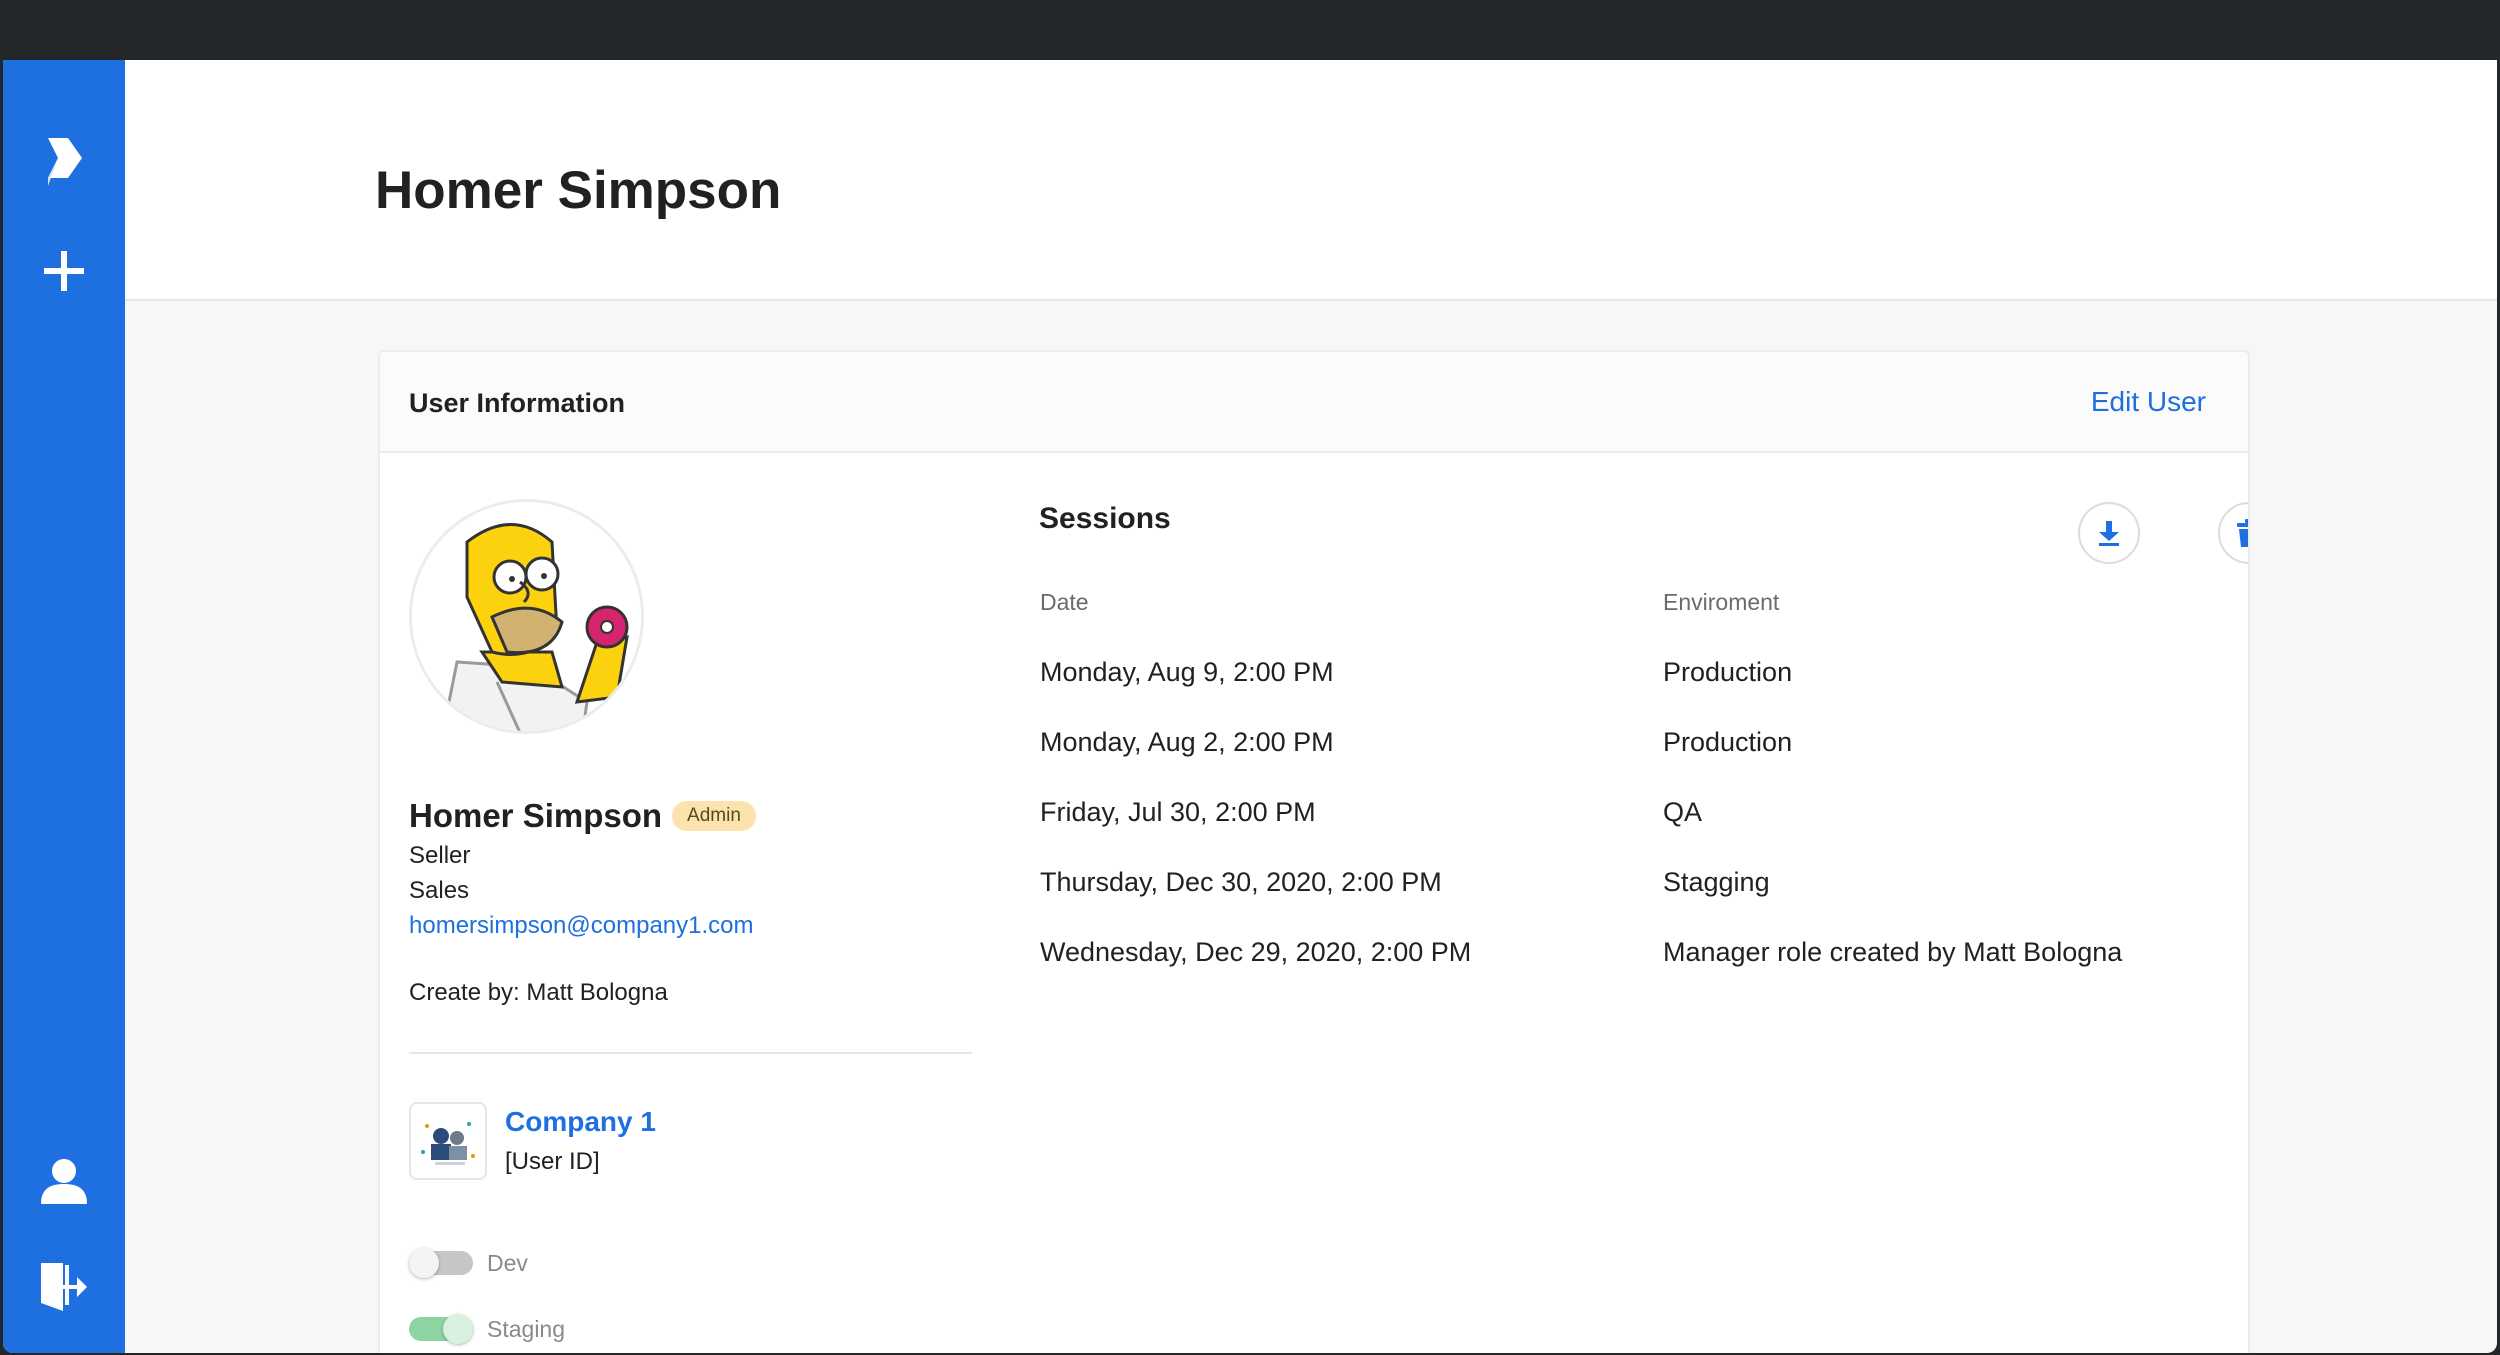 The width and height of the screenshot is (2500, 1355). I want to click on edit-user-link: Edit User, so click(2148, 402).